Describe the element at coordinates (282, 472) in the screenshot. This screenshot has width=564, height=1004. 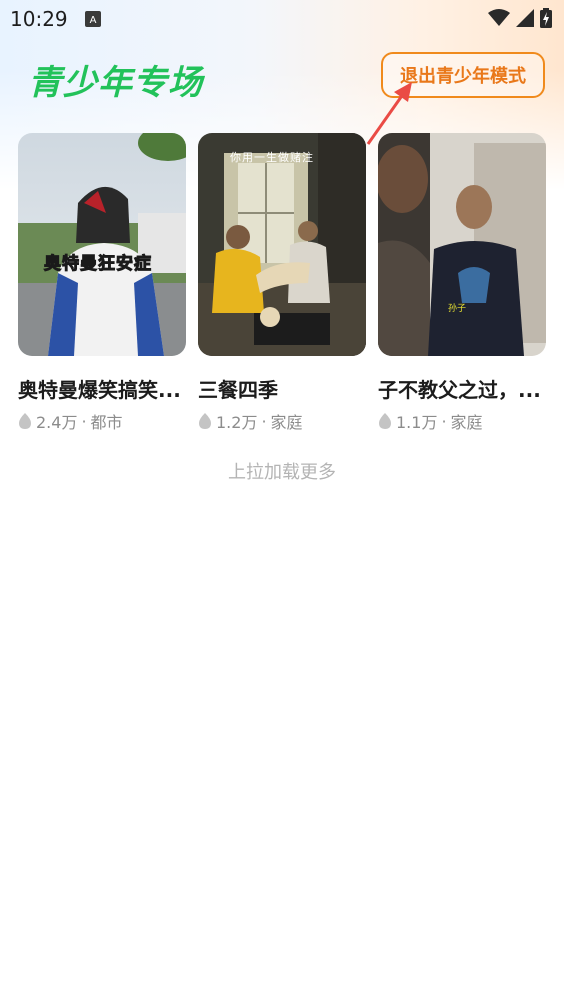
I see `load-more-hint: 上拉加载更多` at that location.